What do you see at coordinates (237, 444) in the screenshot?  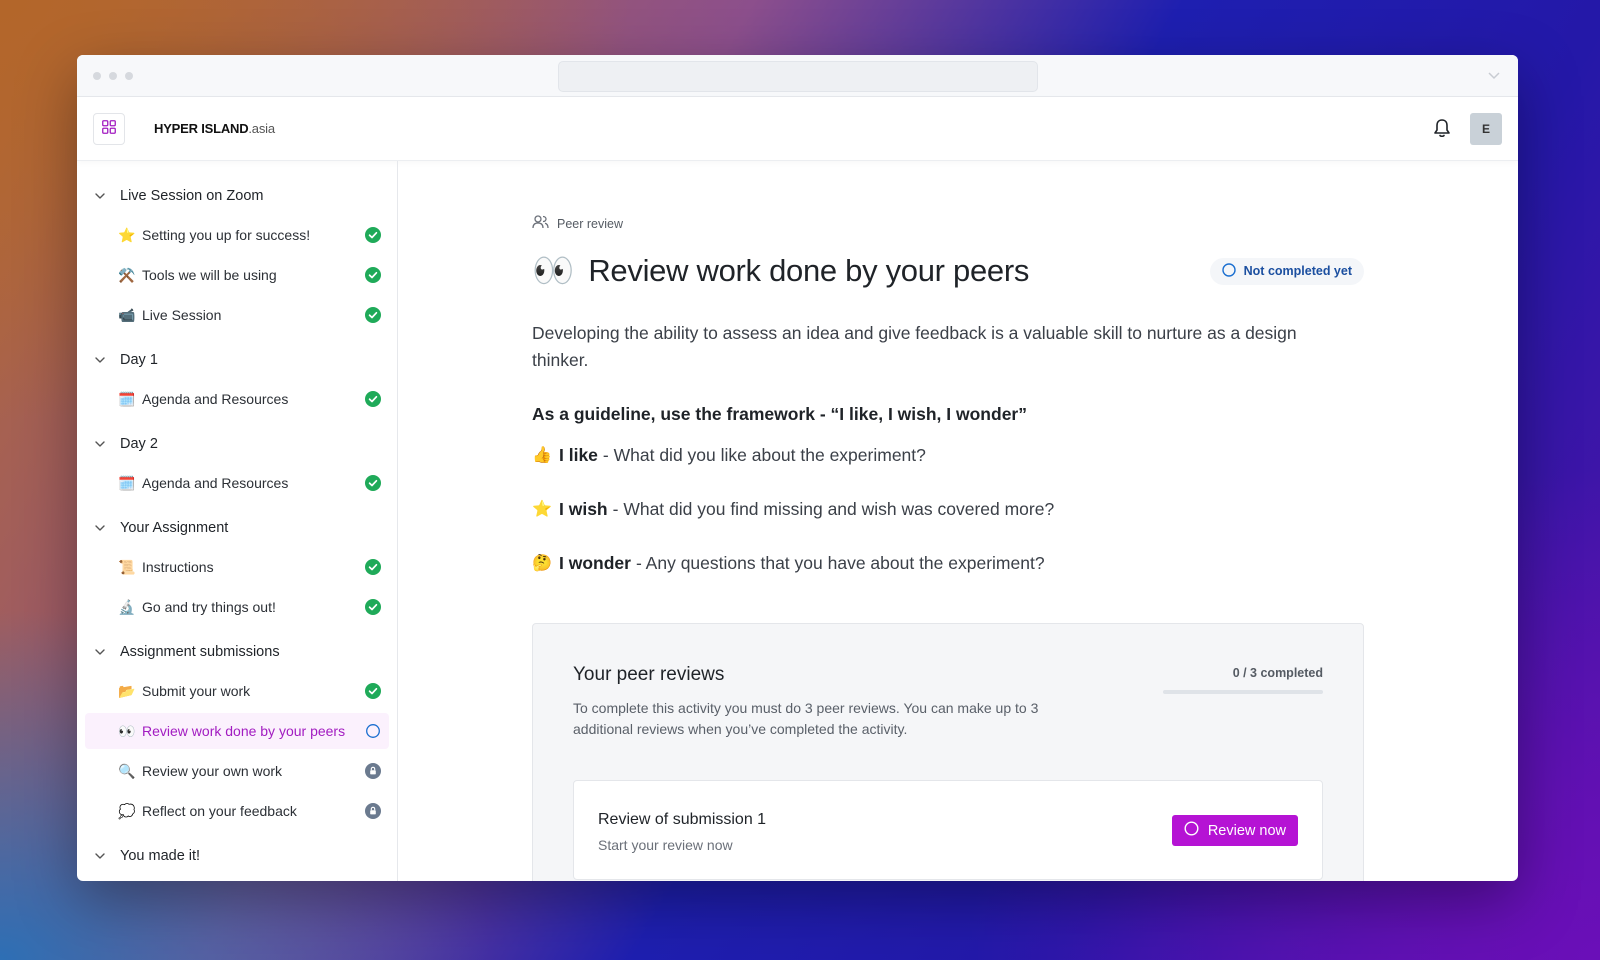 I see `sidebar-section-header: Day 2` at bounding box center [237, 444].